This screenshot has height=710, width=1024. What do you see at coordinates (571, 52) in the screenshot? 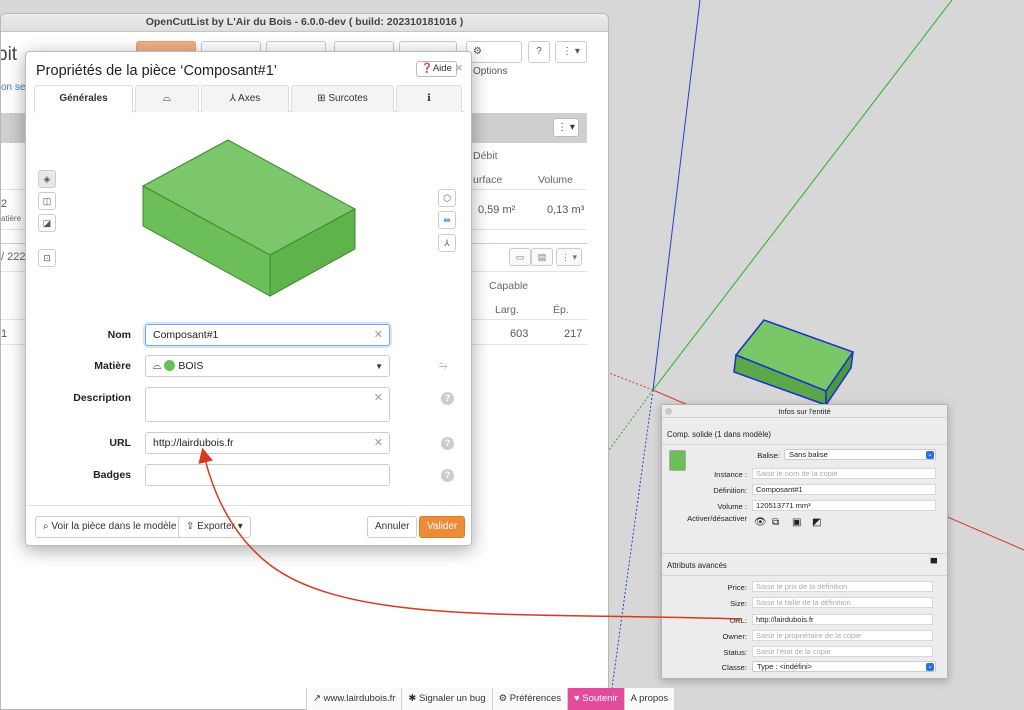
I see `toolbar-menu-button: ⋮ ▾` at bounding box center [571, 52].